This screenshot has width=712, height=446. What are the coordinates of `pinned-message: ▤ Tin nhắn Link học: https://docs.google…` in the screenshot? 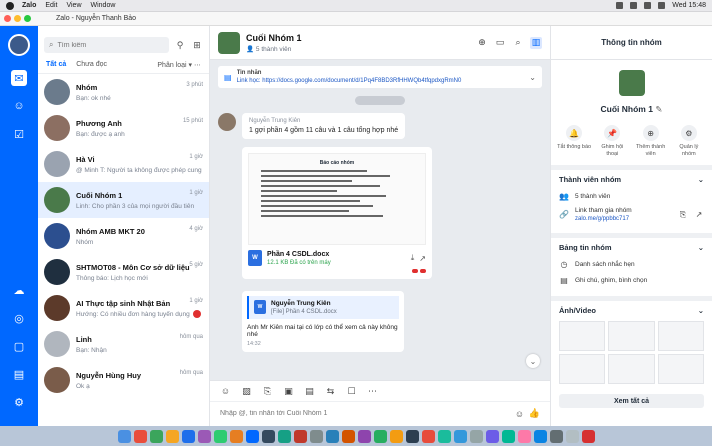 It's located at (380, 77).